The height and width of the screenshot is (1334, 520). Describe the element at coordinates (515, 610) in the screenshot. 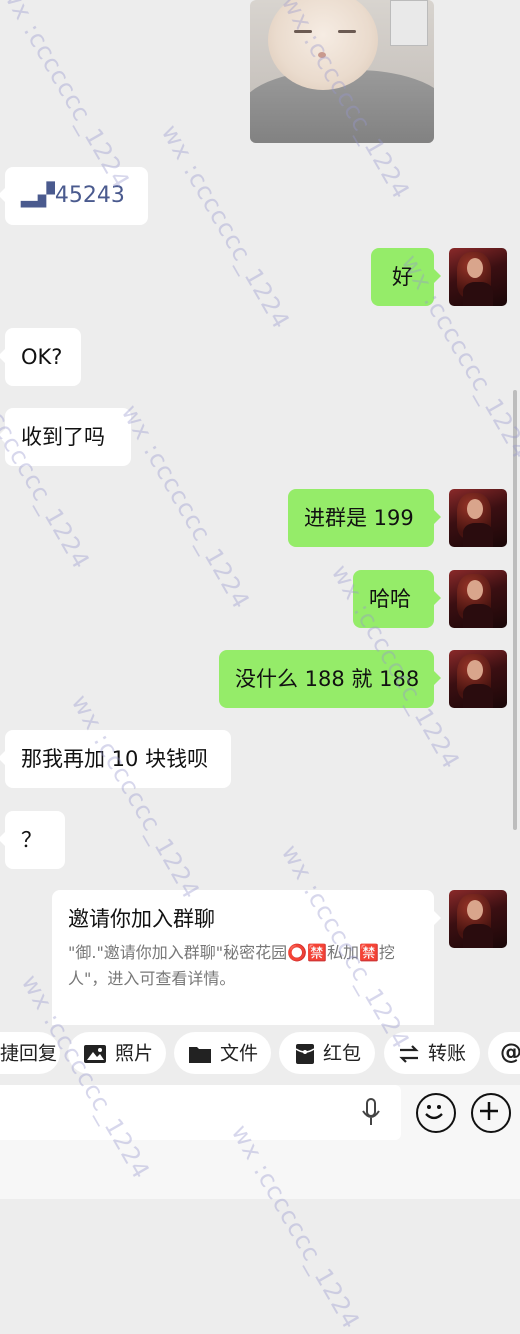

I see `scrollbar` at that location.